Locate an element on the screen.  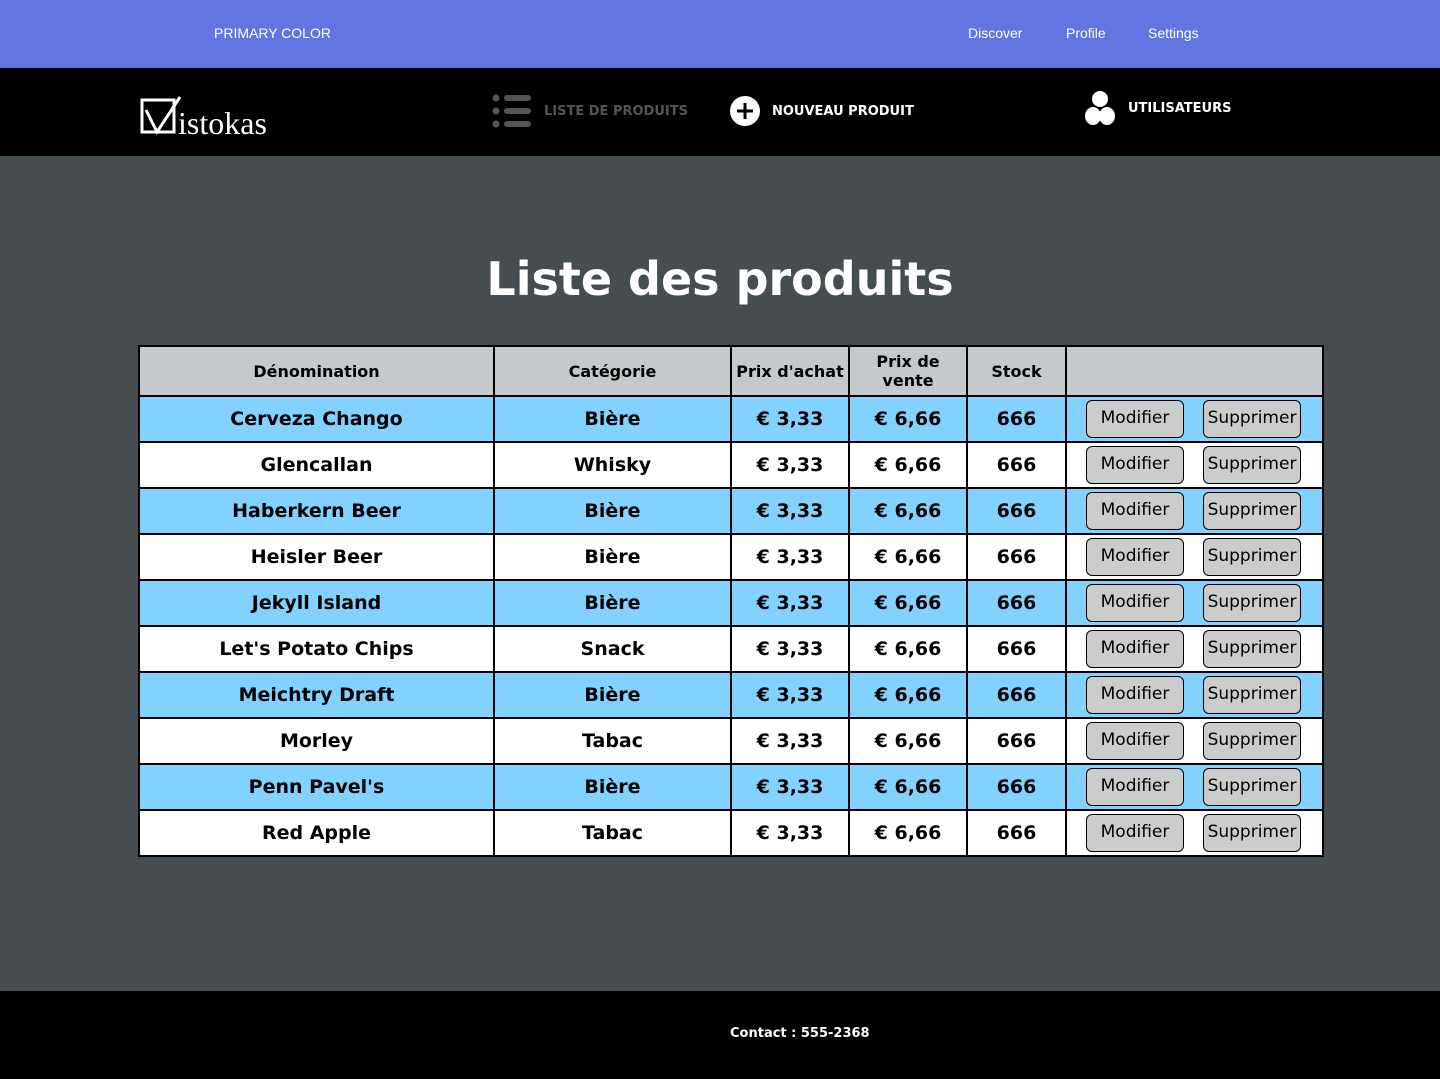
cell-category: Whisky is located at coordinates (612, 465).